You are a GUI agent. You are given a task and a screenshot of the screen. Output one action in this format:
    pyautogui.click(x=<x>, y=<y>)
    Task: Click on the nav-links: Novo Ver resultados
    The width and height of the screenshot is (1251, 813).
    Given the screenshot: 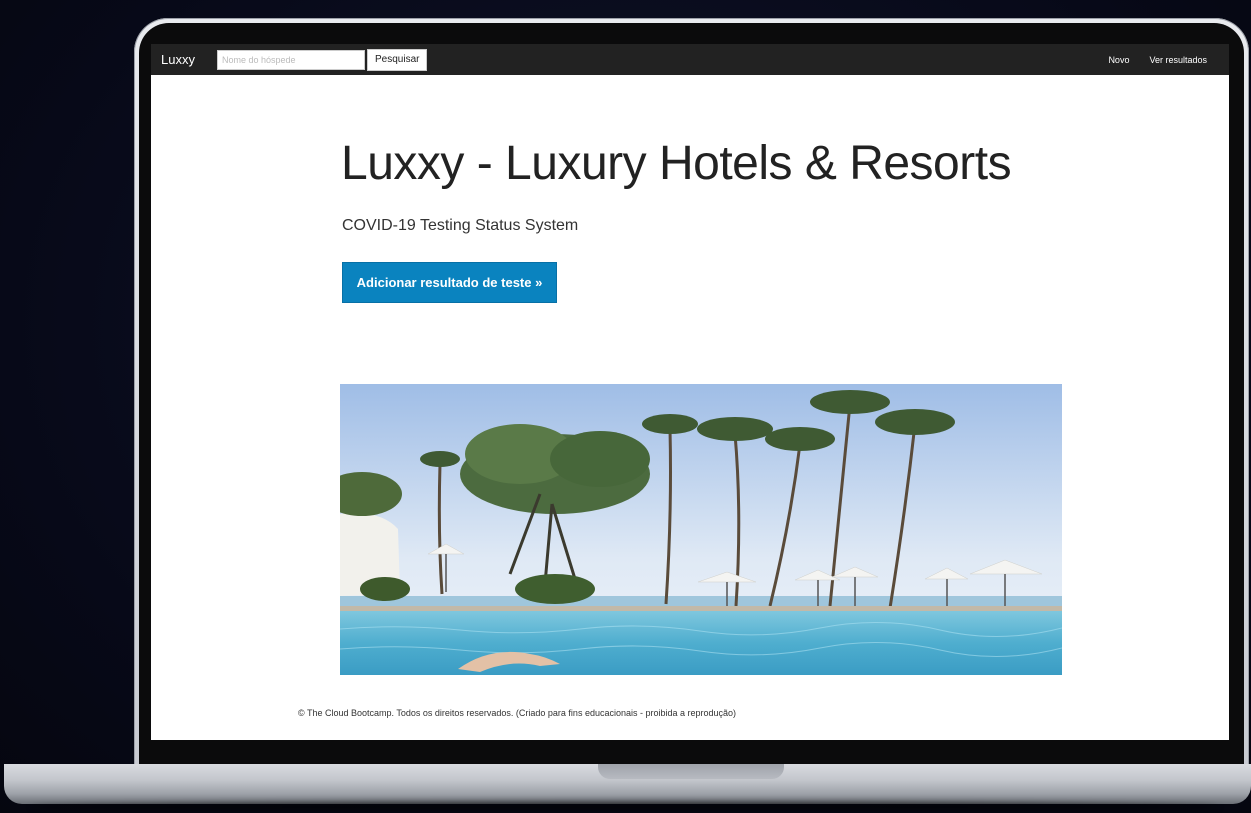 What is the action you would take?
    pyautogui.click(x=1157, y=60)
    